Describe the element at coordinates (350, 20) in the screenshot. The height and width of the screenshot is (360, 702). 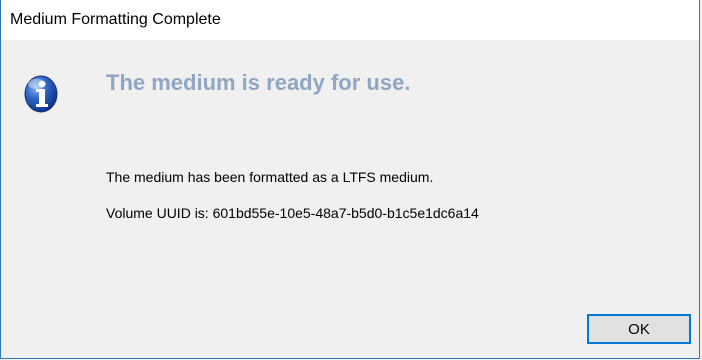
I see `title-bar: Medium Formatting Complete` at that location.